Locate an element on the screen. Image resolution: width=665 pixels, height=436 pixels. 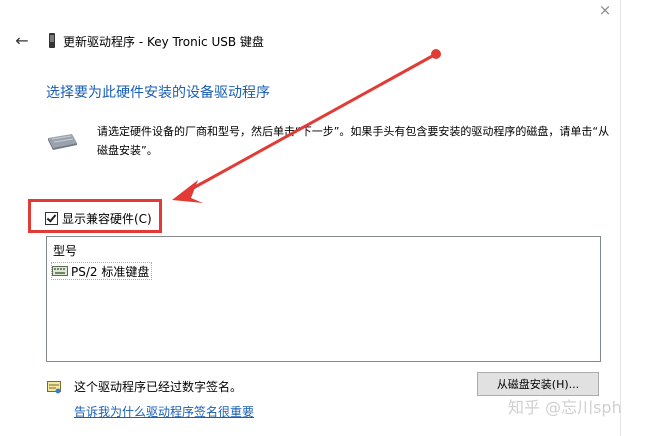
window-right-edge is located at coordinates (642, 218).